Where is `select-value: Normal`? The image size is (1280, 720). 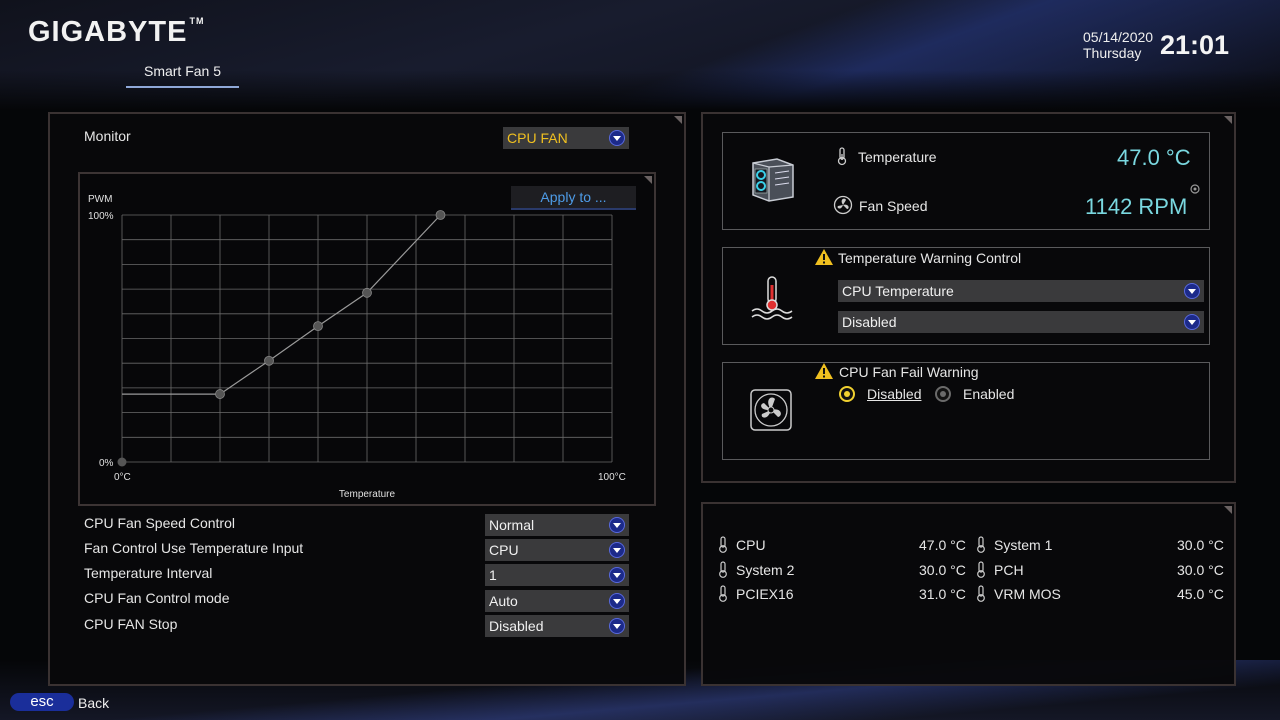
select-value: Normal is located at coordinates (512, 525).